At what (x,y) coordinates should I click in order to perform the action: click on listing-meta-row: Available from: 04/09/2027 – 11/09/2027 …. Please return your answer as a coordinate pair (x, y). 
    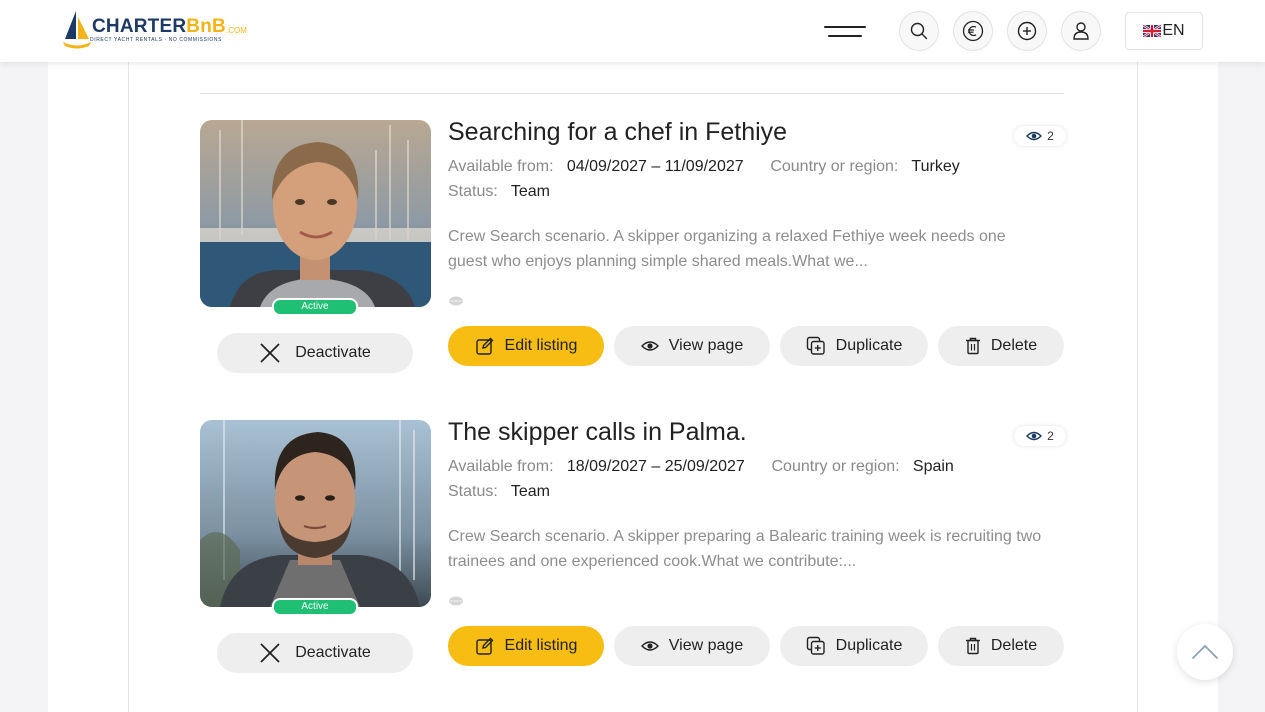
    Looking at the image, I should click on (704, 167).